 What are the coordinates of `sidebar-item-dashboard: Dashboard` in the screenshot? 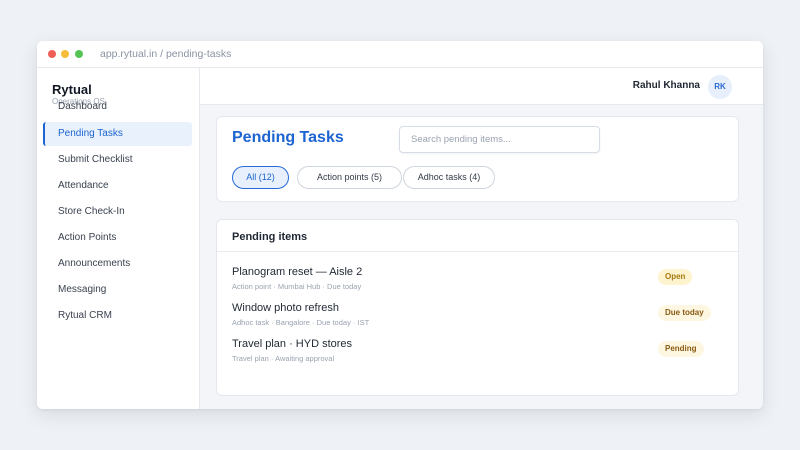 It's located at (117, 107).